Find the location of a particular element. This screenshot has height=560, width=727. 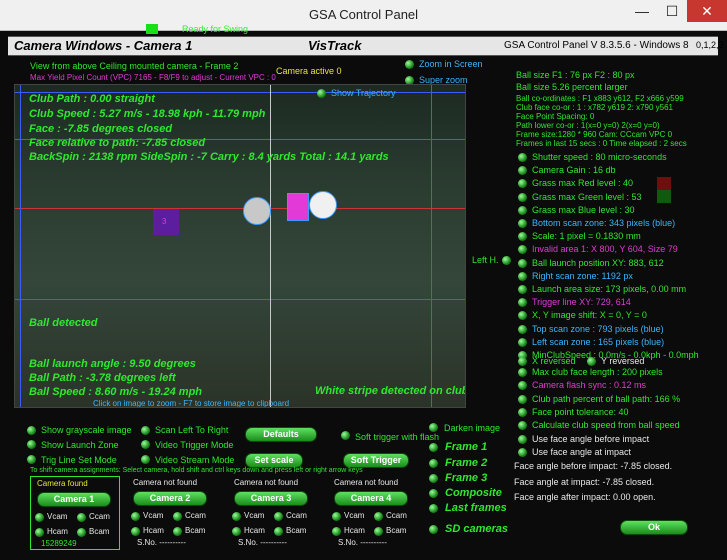

trig-line-label: Trig Line Set Mode is located at coordinates (79, 460).